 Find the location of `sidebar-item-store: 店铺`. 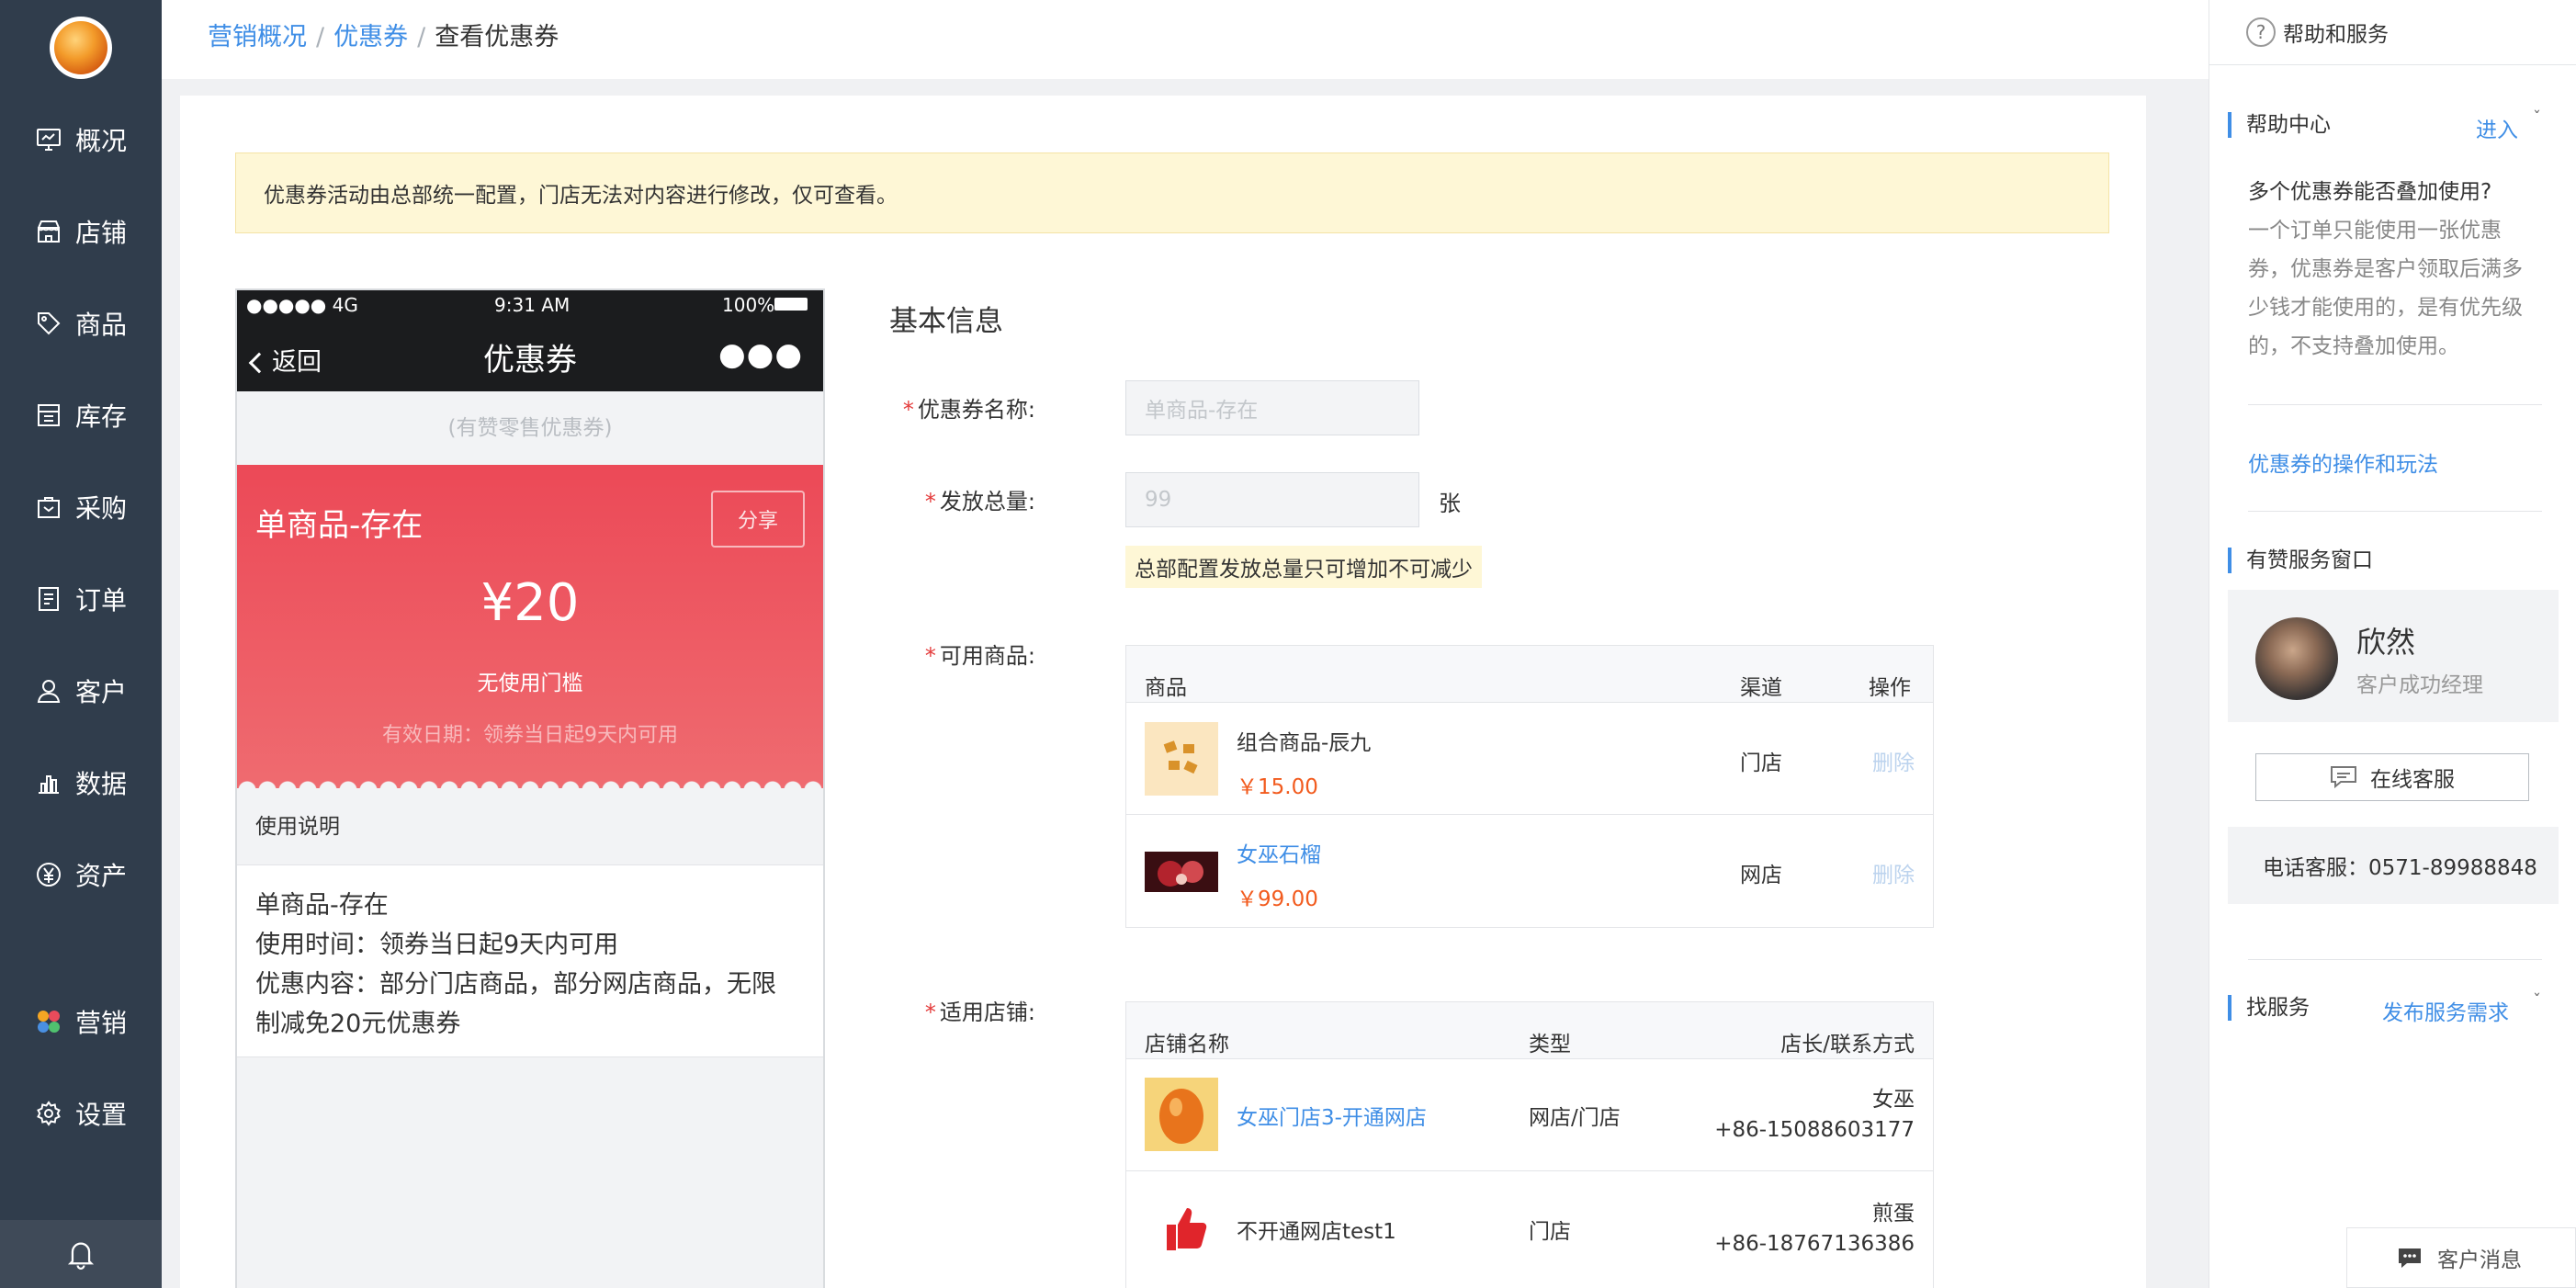

sidebar-item-store: 店铺 is located at coordinates (81, 231).